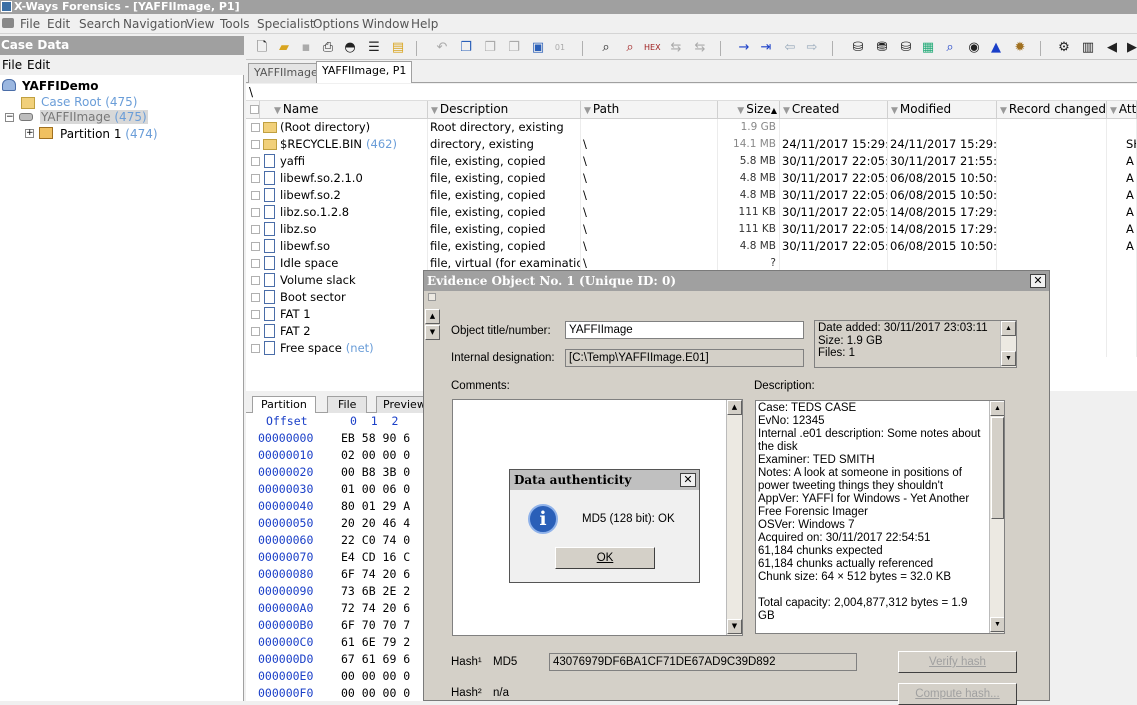 Image resolution: width=1137 pixels, height=705 pixels. I want to click on new-file-icon: 🗋, so click(262, 48).